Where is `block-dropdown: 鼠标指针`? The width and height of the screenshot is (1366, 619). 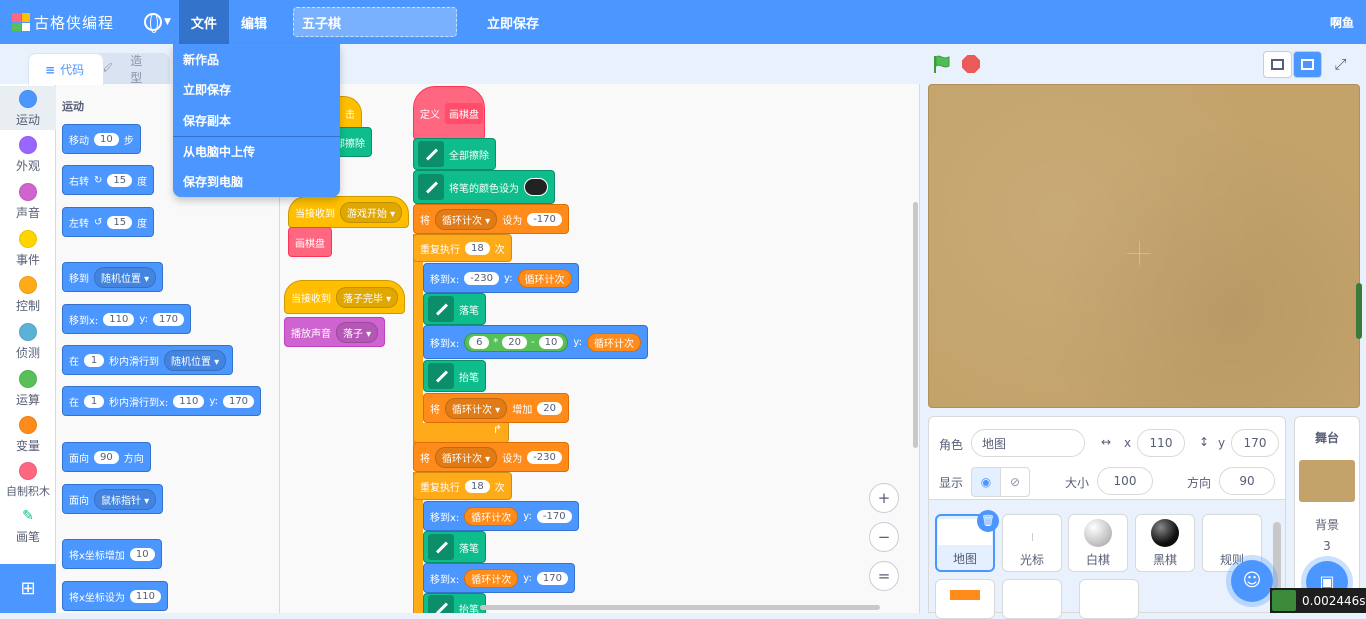 block-dropdown: 鼠标指针 is located at coordinates (125, 499).